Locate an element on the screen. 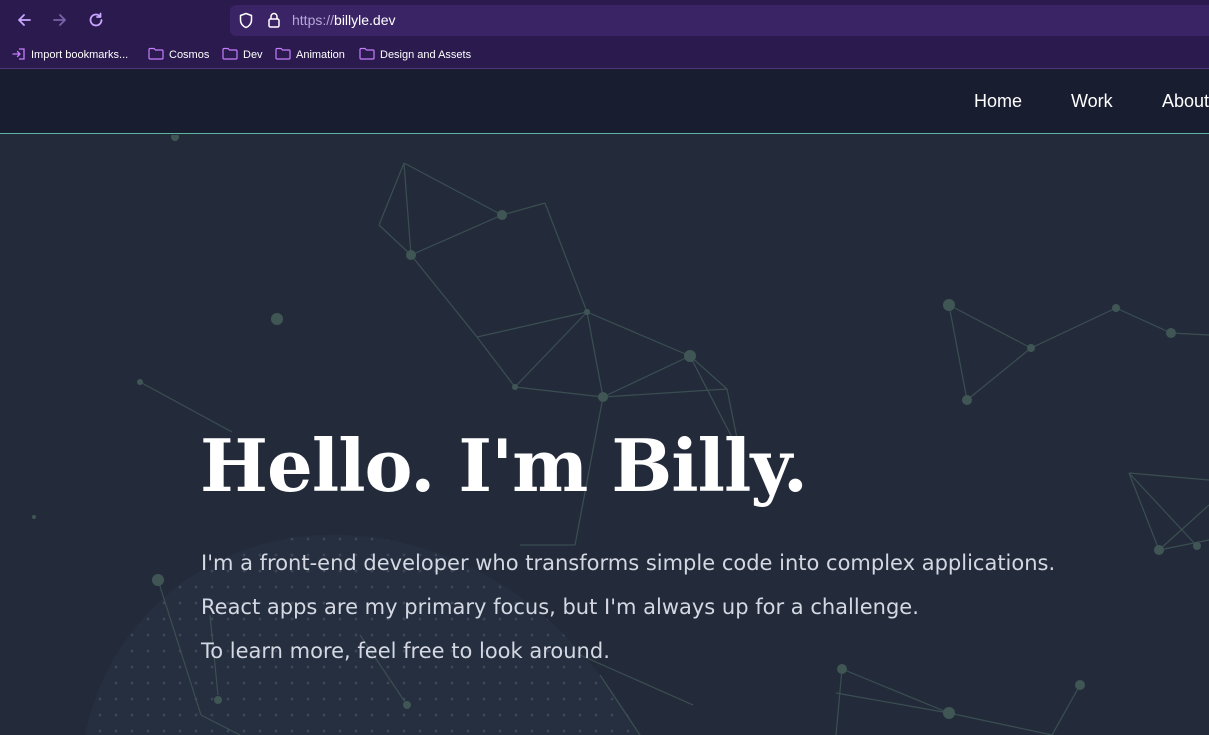 The image size is (1209, 735). bookmark-label: Design and Assets is located at coordinates (426, 55).